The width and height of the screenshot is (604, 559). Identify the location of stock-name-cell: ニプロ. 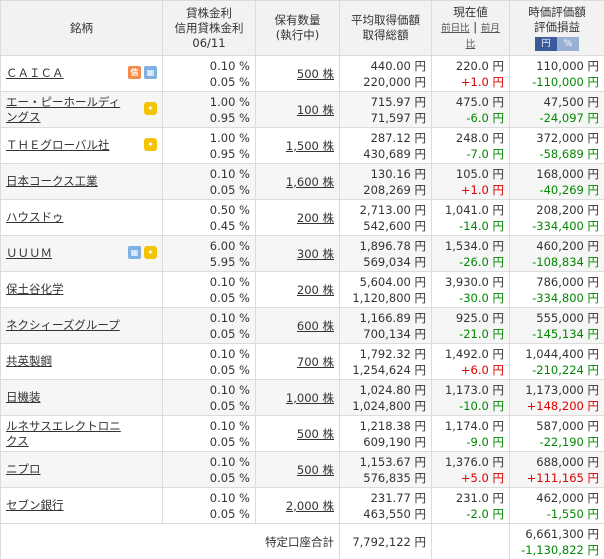
(81, 469).